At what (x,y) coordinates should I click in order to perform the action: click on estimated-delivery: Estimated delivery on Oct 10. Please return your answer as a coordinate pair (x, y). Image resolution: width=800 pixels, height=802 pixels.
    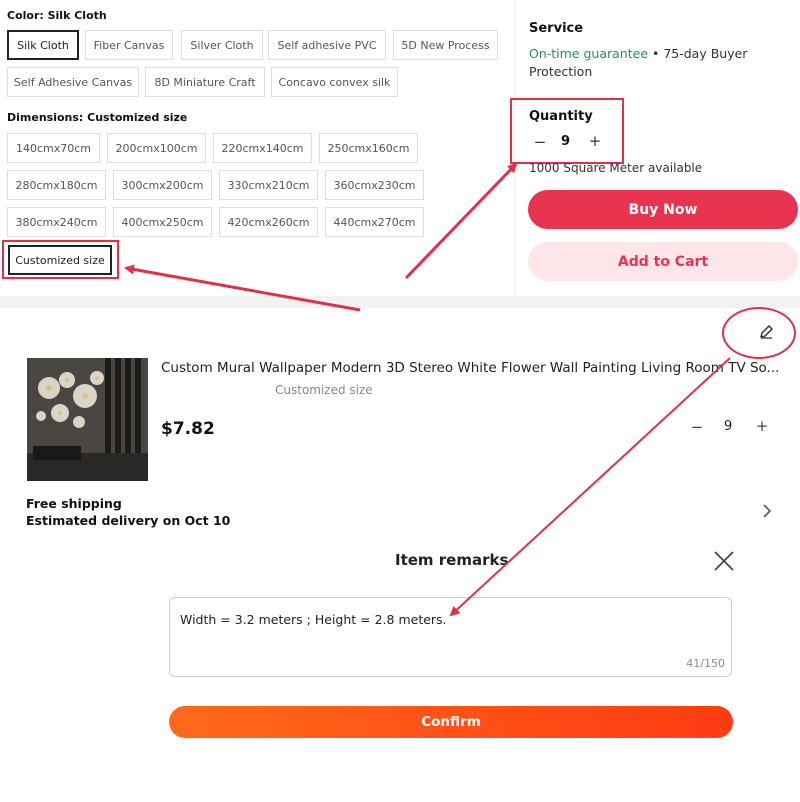
    Looking at the image, I should click on (128, 520).